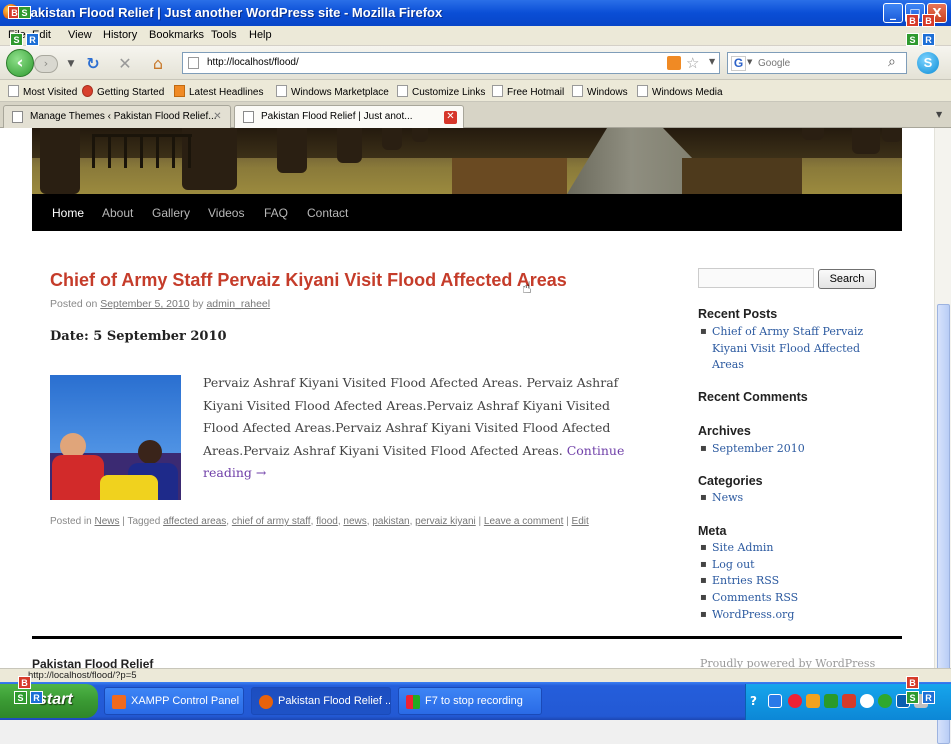 This screenshot has height=744, width=951. I want to click on meta-heading: Meta, so click(712, 531).